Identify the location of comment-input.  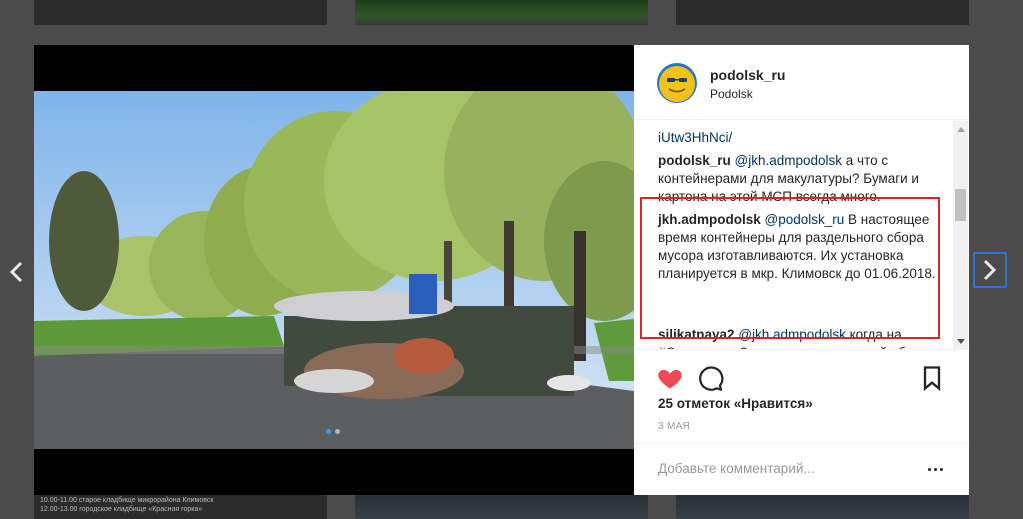
(783, 468).